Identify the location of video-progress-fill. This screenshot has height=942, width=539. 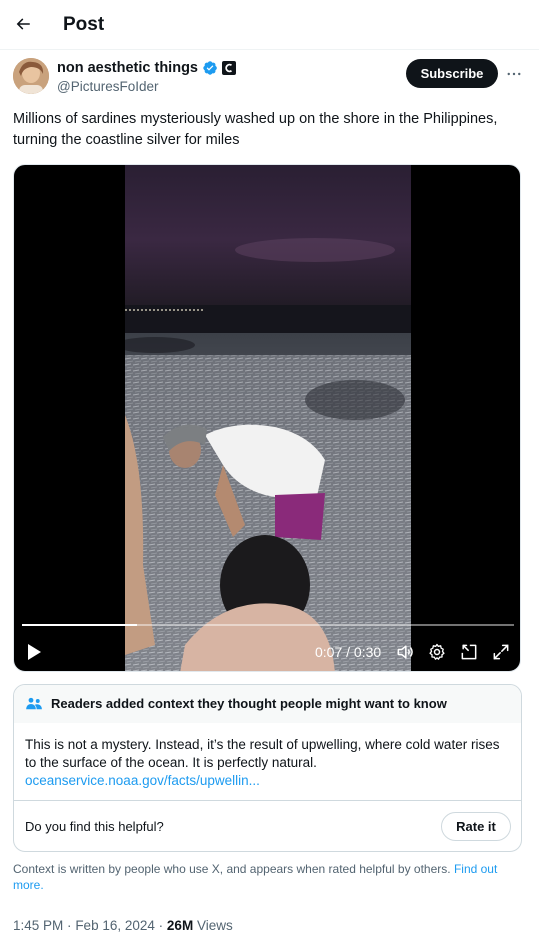
(79, 625).